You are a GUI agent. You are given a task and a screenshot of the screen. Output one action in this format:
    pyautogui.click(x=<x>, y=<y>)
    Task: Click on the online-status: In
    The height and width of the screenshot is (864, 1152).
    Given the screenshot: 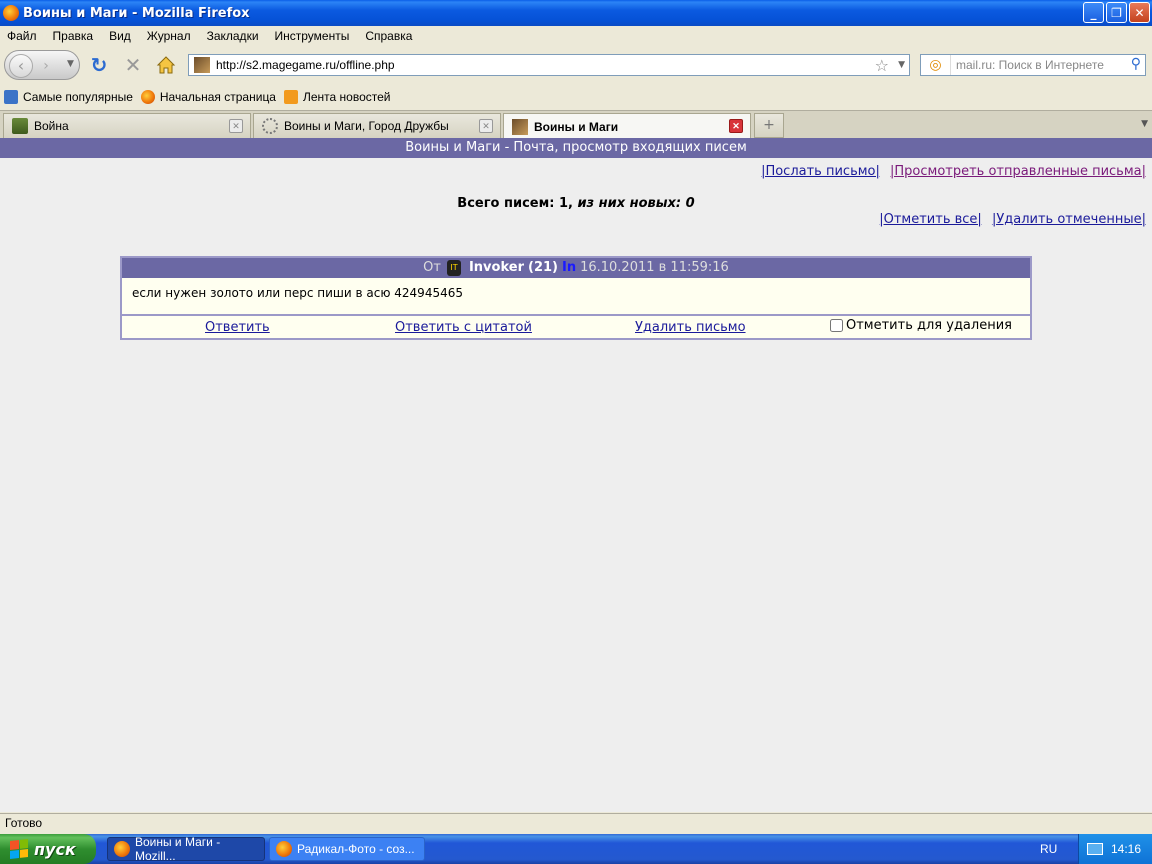 What is the action you would take?
    pyautogui.click(x=569, y=267)
    